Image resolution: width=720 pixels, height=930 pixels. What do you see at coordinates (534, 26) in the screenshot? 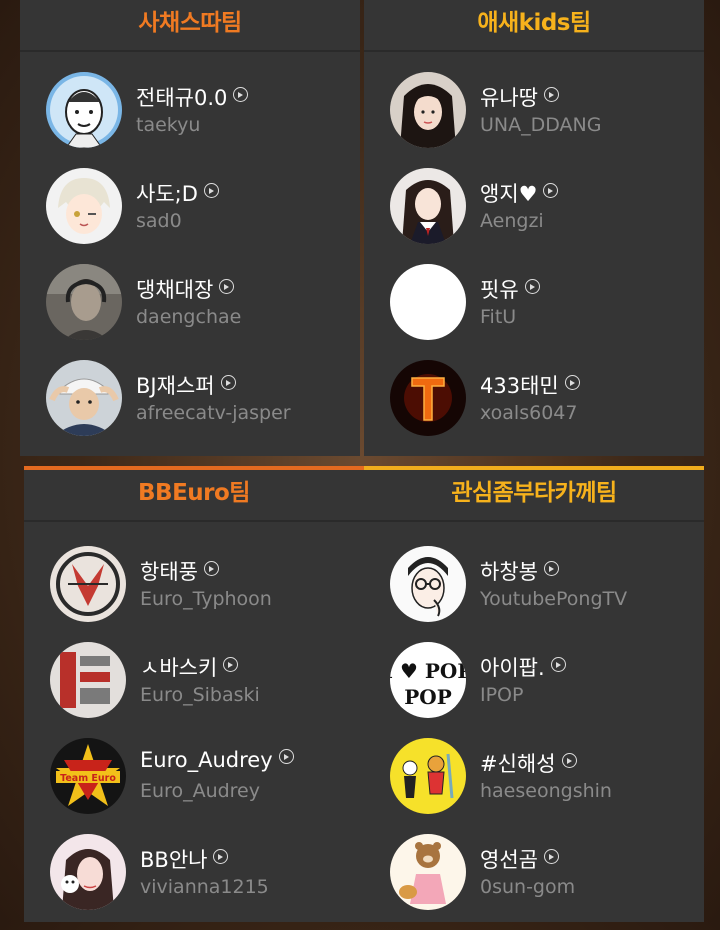
I see `team-title: 애새kids팀` at bounding box center [534, 26].